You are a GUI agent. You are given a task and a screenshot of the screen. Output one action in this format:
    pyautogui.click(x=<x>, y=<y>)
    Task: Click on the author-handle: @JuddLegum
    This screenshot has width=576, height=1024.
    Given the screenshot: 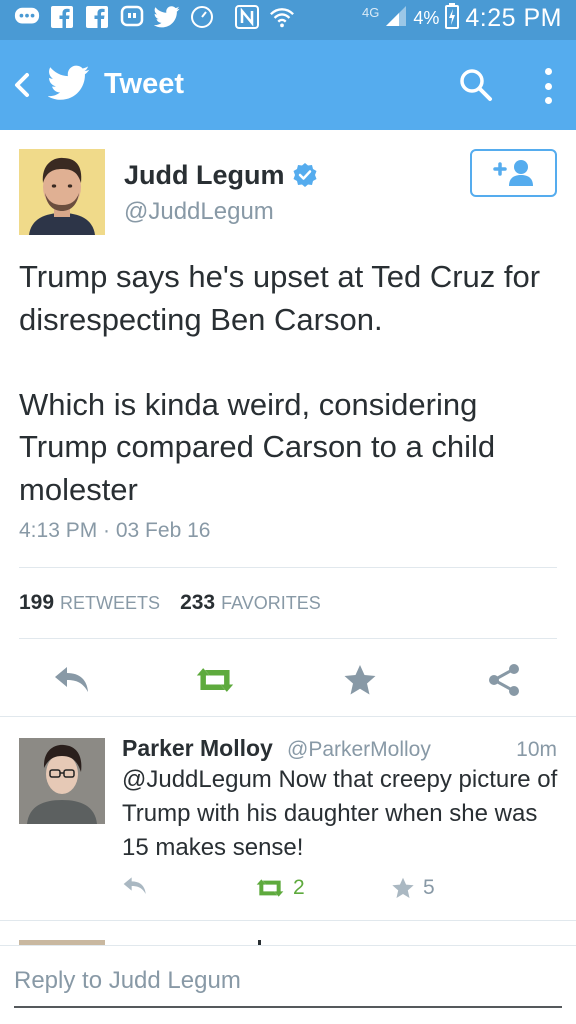 What is the action you would take?
    pyautogui.click(x=199, y=212)
    